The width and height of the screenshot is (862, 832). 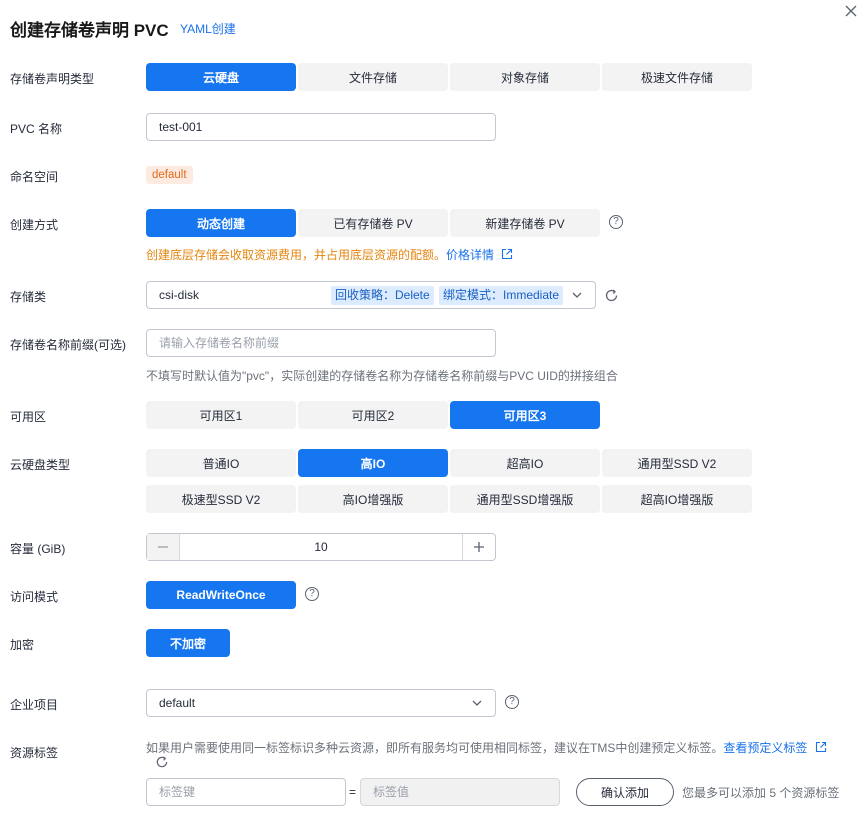 I want to click on create-mode-label: 创建方式, so click(x=34, y=225).